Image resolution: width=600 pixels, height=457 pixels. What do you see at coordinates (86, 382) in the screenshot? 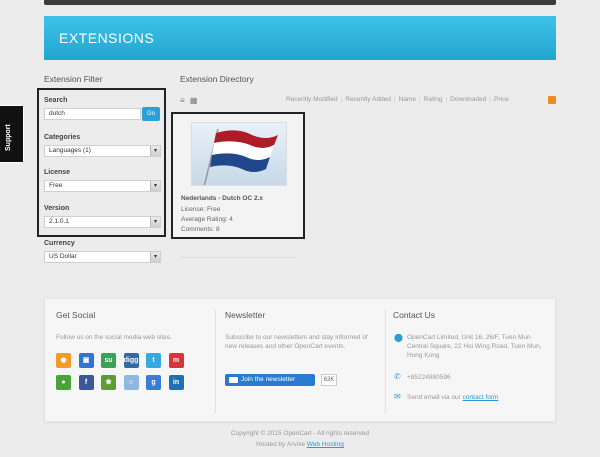
I see `facebook-icon: f` at bounding box center [86, 382].